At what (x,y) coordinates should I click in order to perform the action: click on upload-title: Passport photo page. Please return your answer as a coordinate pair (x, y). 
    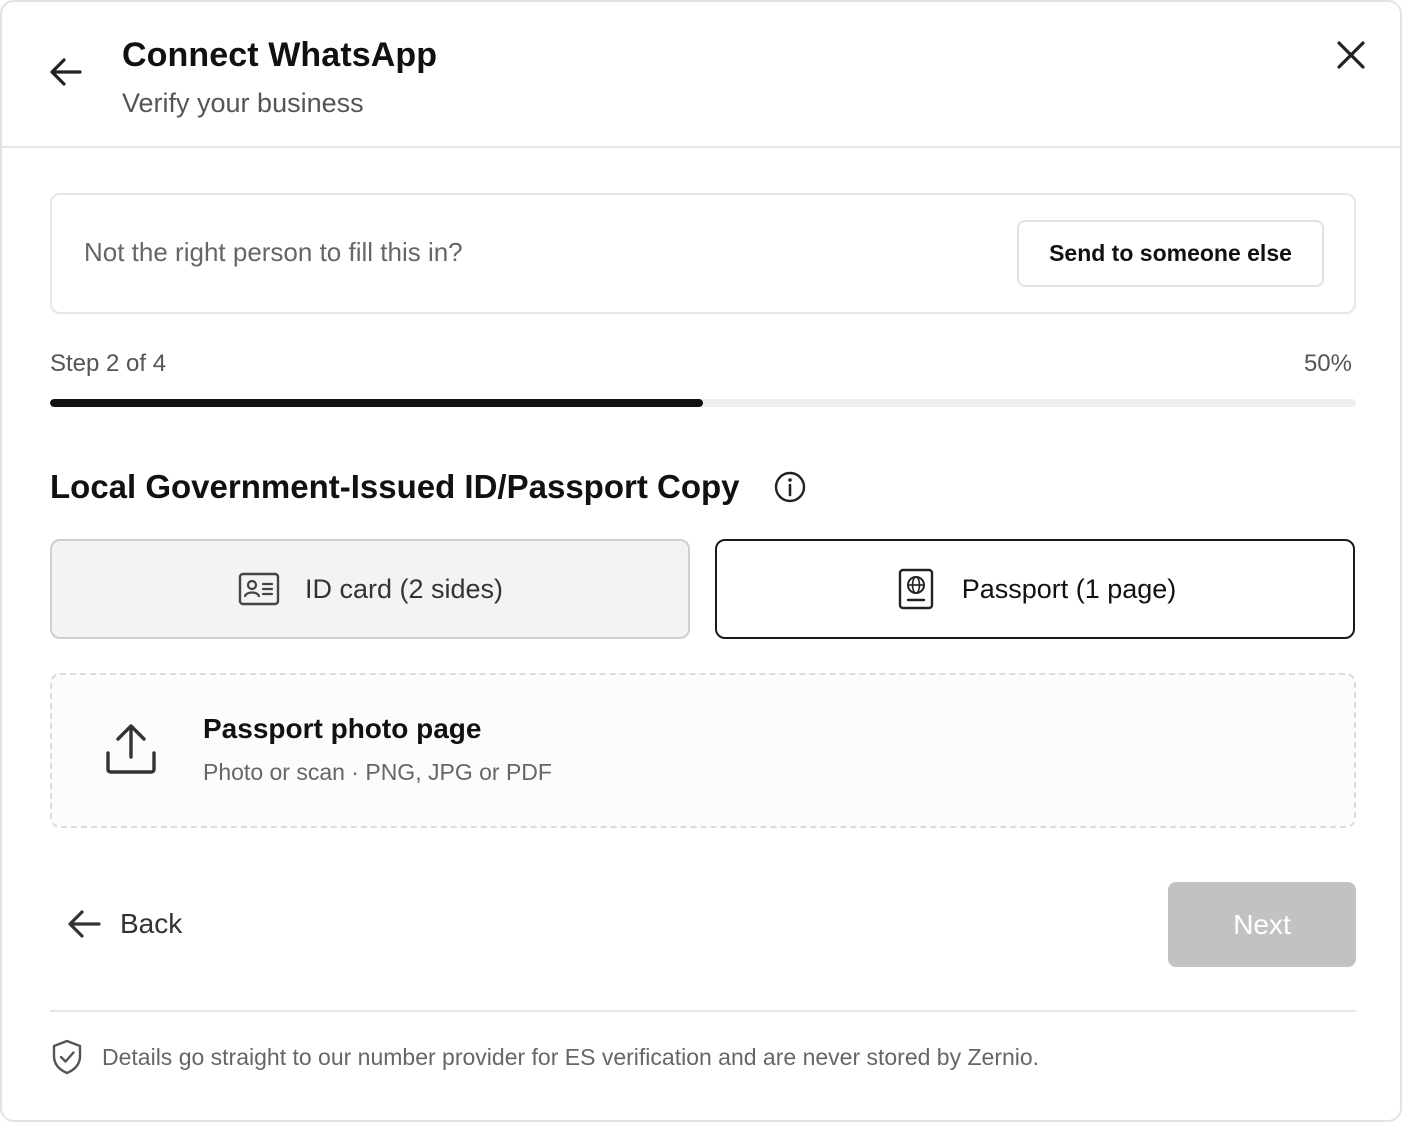
    Looking at the image, I should click on (342, 728).